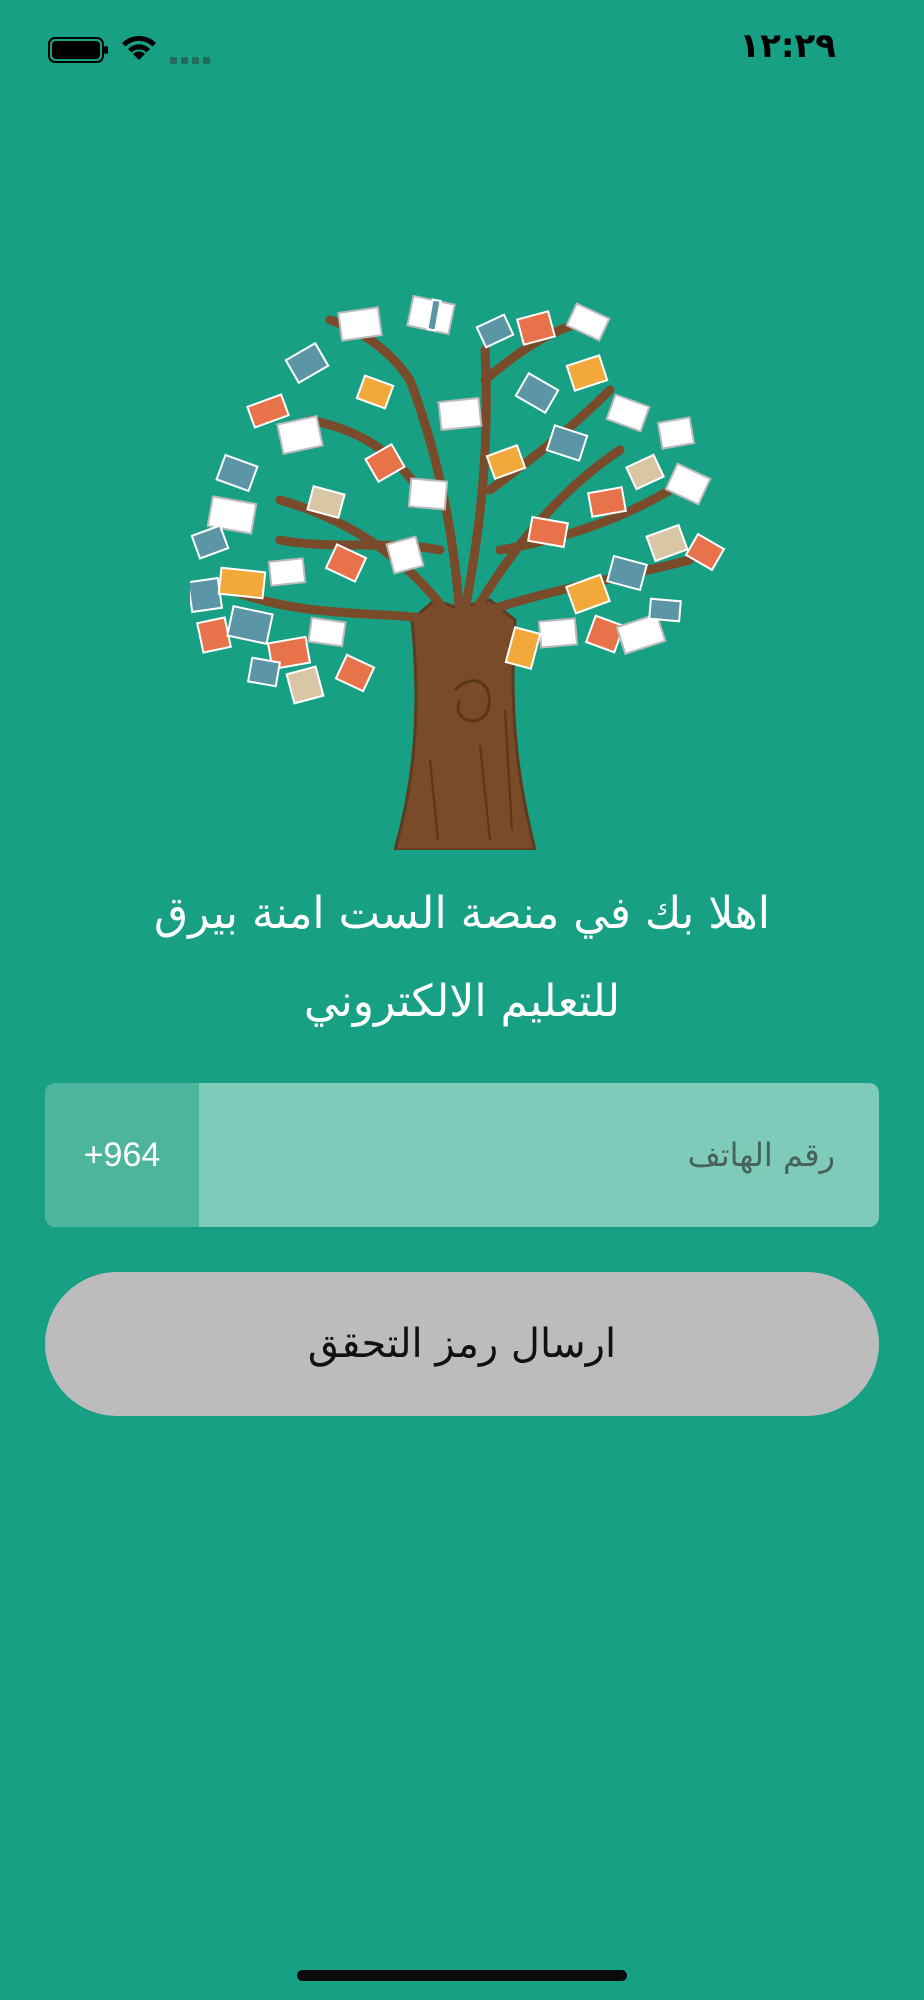  Describe the element at coordinates (79, 52) in the screenshot. I see `battery-full-icon` at that location.